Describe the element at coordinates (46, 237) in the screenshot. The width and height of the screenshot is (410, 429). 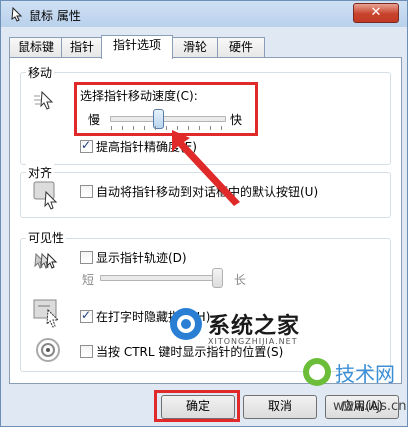
I see `visibility-group-title: 可见性` at that location.